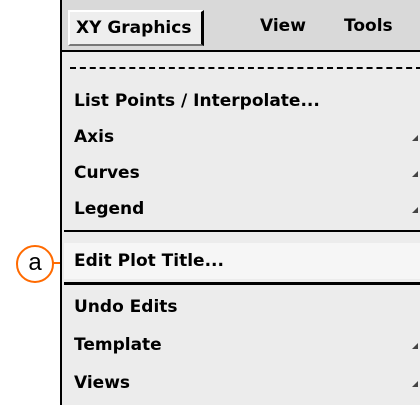 This screenshot has height=405, width=420. Describe the element at coordinates (126, 307) in the screenshot. I see `menu-item-label: Undo Edits` at that location.